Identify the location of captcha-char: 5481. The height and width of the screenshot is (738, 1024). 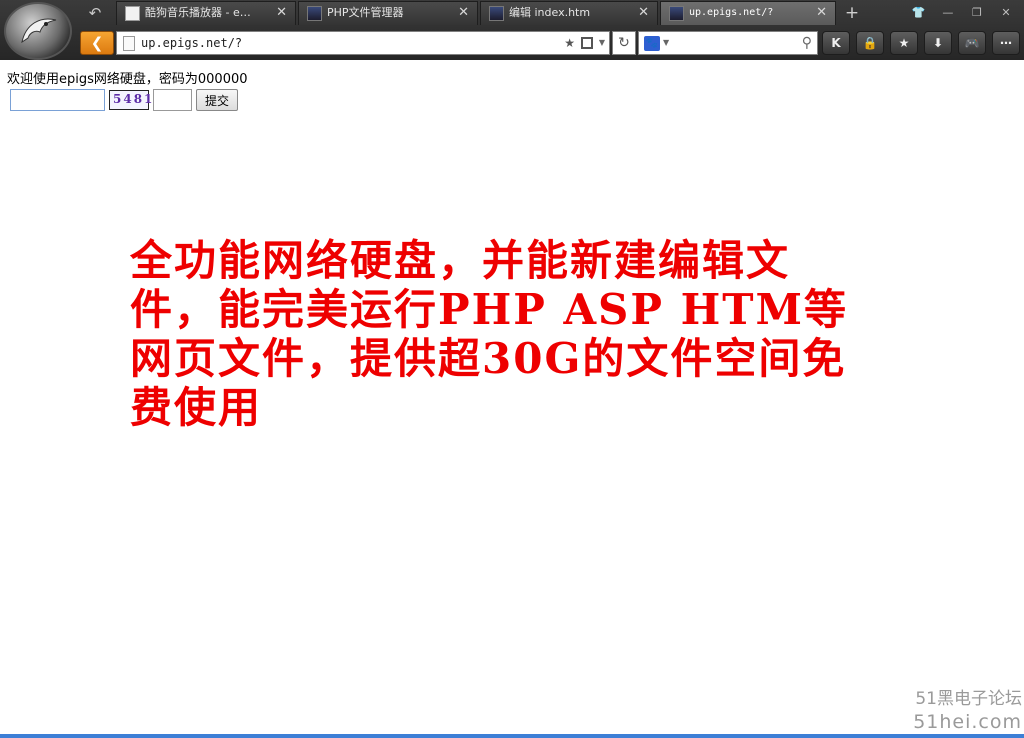
(134, 99).